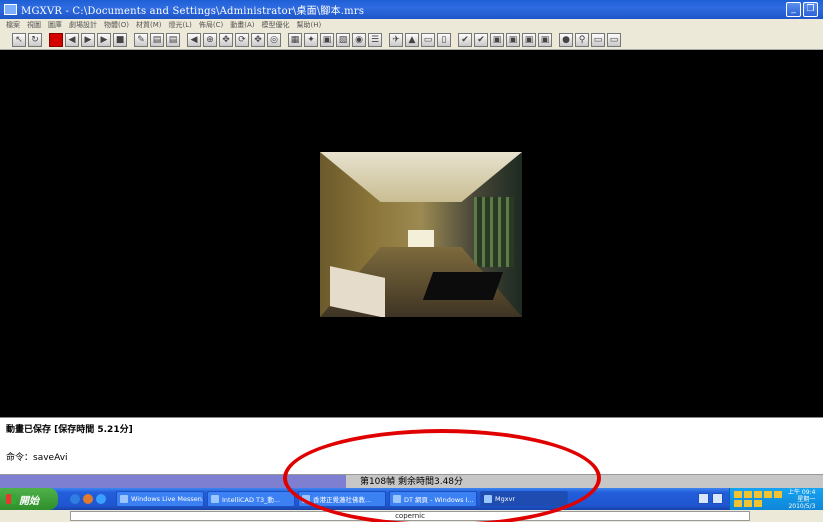 This screenshot has height=522, width=823. Describe the element at coordinates (806, 499) in the screenshot. I see `clock-day: 星期一` at that location.